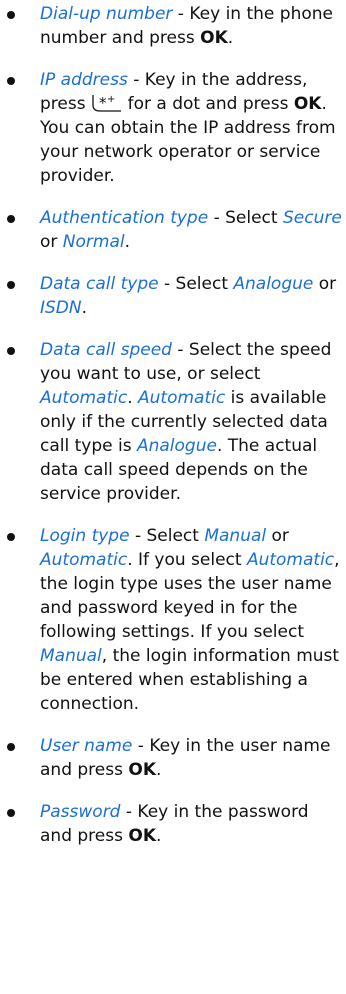 This screenshot has width=346, height=994. What do you see at coordinates (99, 284) in the screenshot?
I see `term-data-call-type: Data call type` at bounding box center [99, 284].